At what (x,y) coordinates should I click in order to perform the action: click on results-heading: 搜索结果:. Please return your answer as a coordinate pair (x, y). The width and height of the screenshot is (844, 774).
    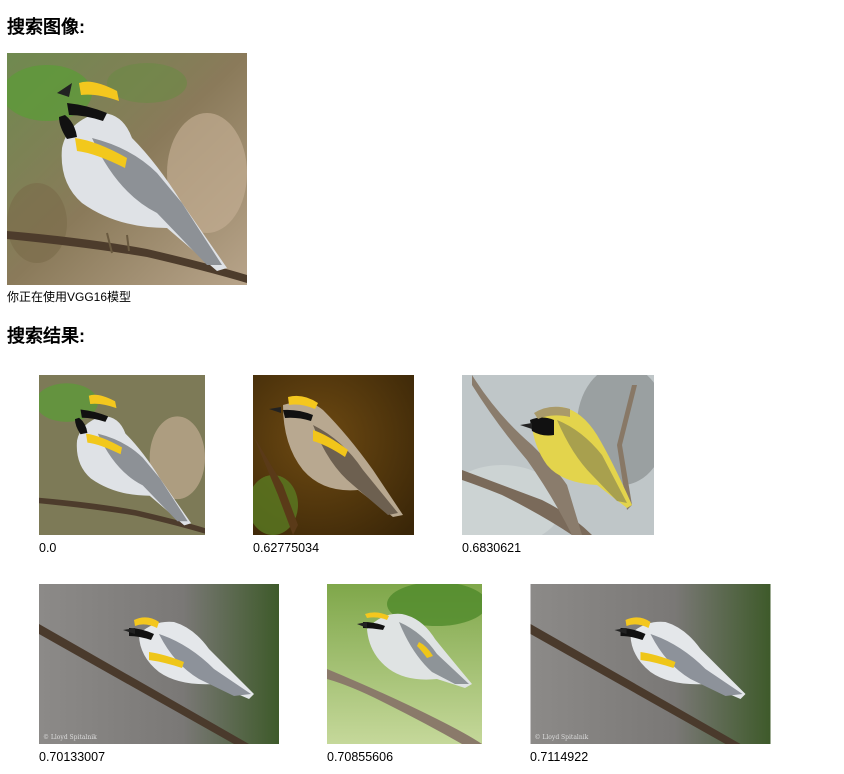
    Looking at the image, I should click on (46, 336).